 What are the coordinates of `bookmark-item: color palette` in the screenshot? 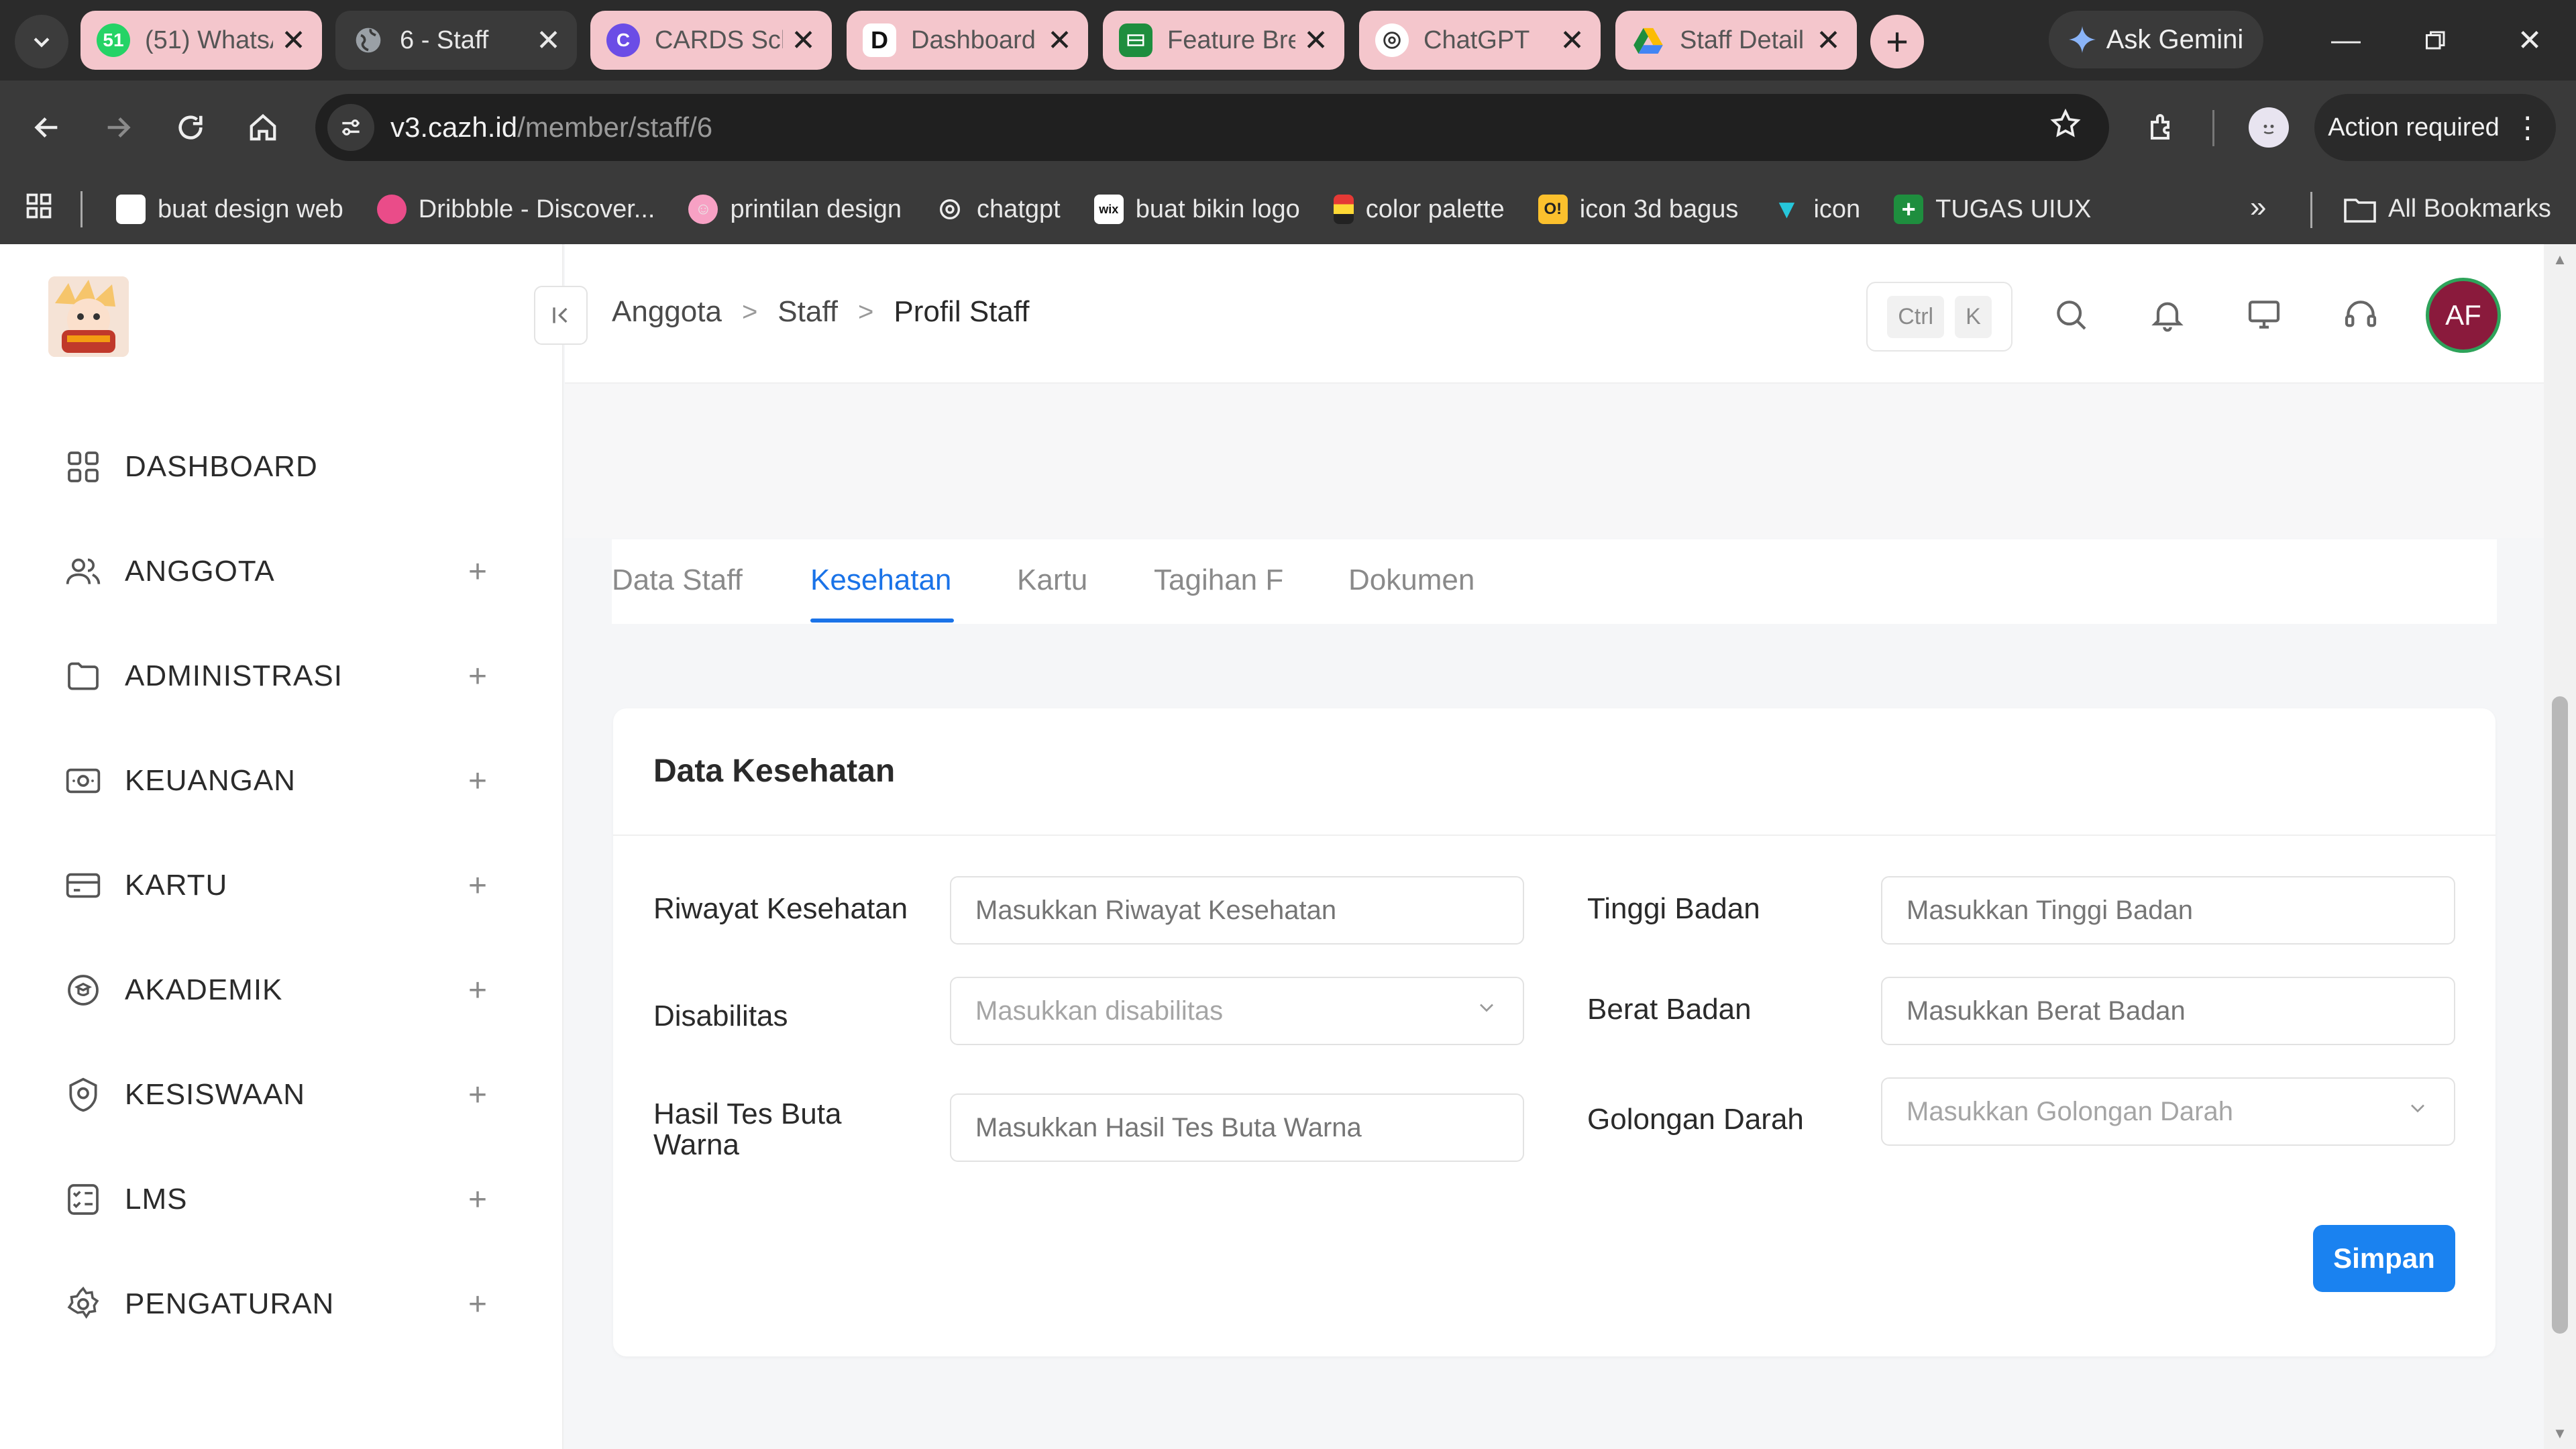 It's located at (1419, 209).